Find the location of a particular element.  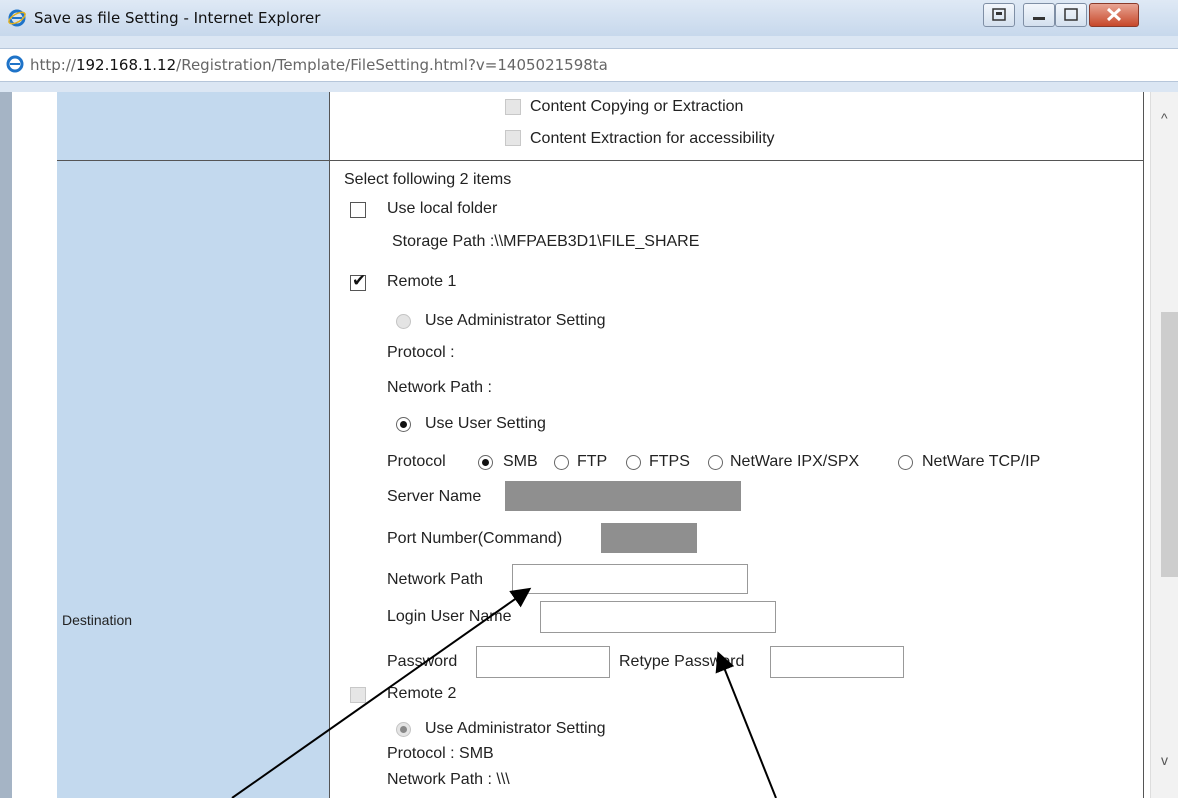

protocol-tcpip-label: NetWare TCP/IP is located at coordinates (981, 461).